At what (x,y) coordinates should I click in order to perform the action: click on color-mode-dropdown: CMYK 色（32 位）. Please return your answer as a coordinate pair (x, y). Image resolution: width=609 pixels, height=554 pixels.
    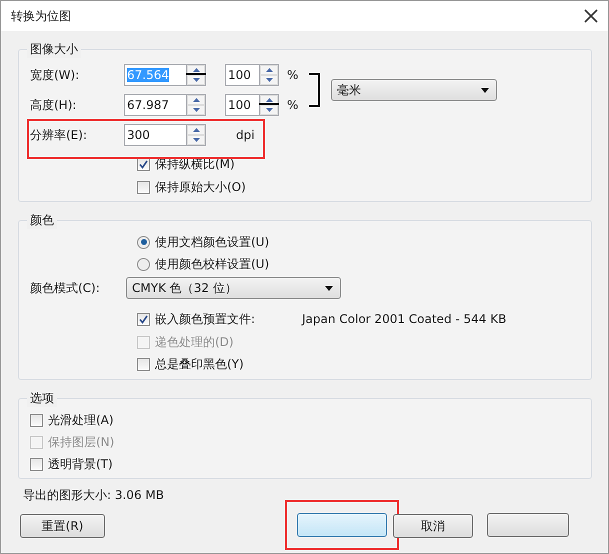
    Looking at the image, I should click on (233, 288).